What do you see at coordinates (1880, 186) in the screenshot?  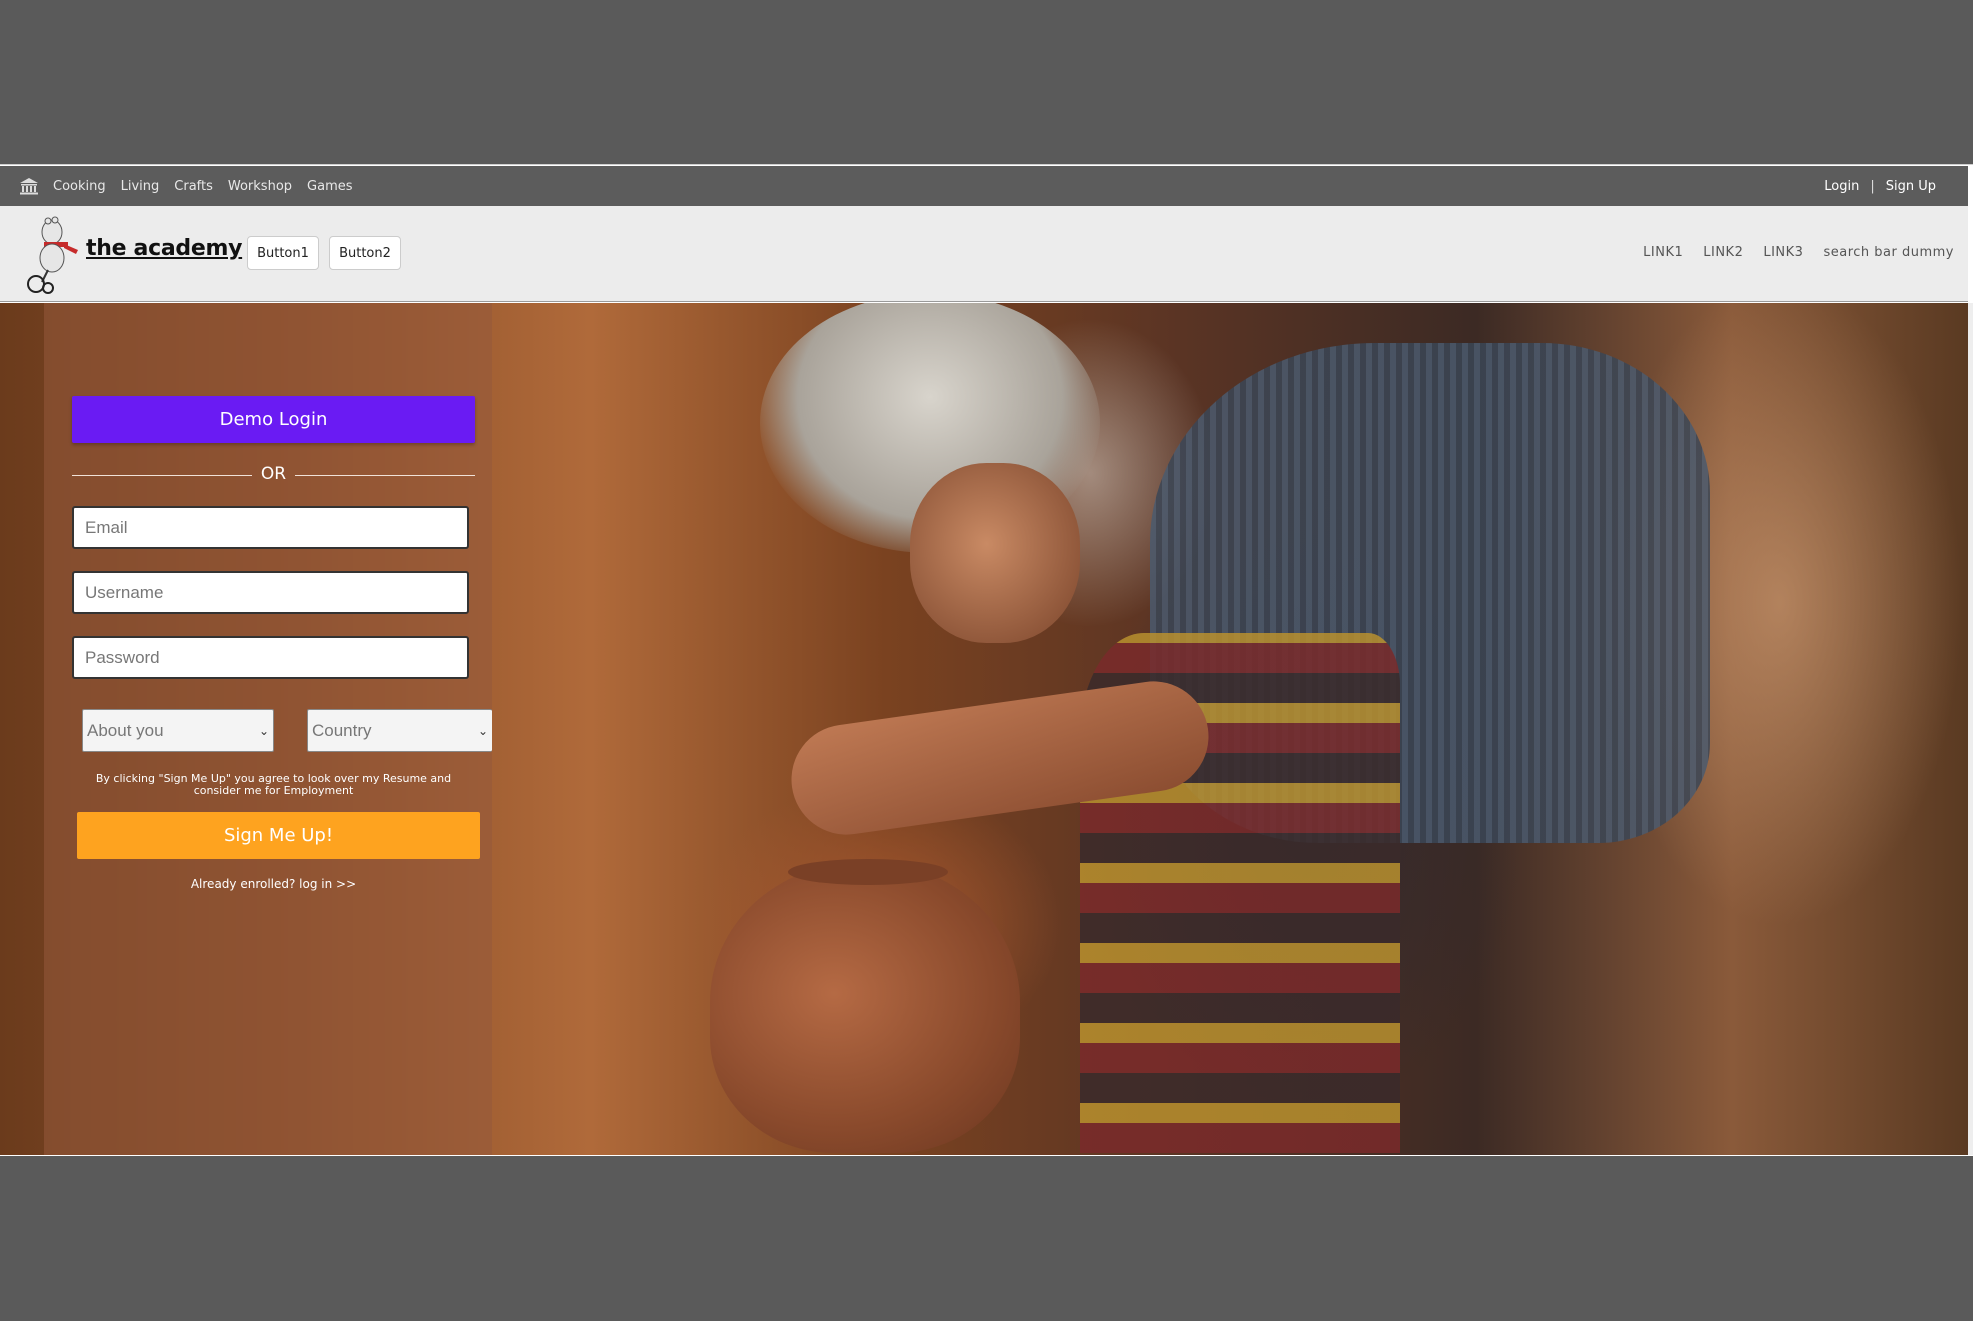 I see `auth-links: Login | Sign Up` at bounding box center [1880, 186].